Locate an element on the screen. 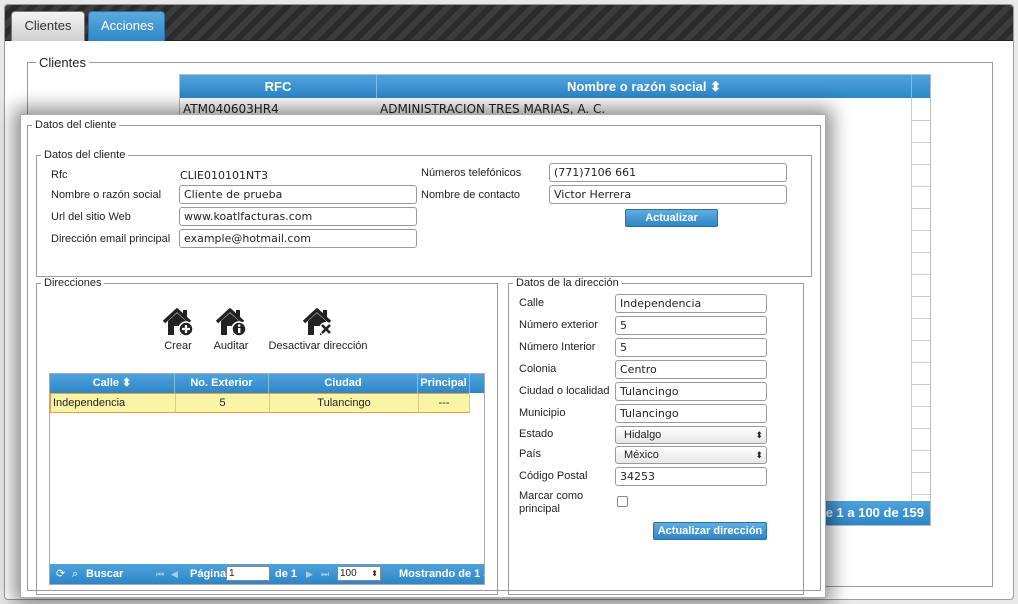 The height and width of the screenshot is (604, 1018). addresses-grid-scrollbar is located at coordinates (476, 402).